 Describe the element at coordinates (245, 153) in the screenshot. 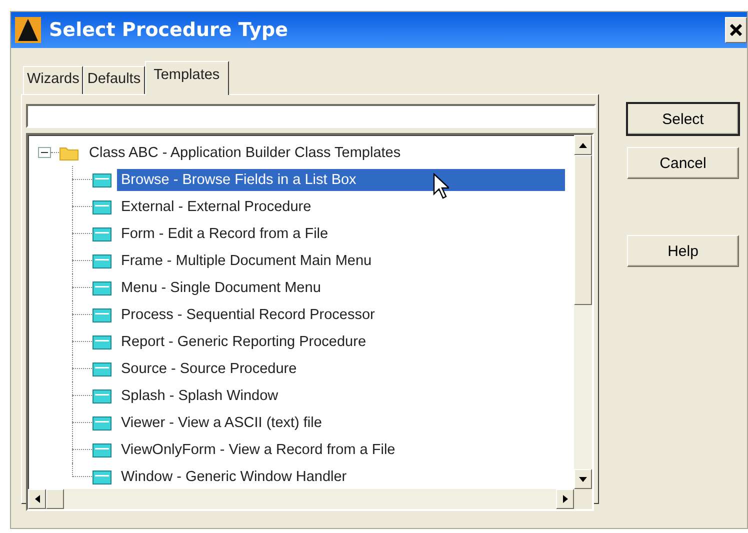

I see `tree-item: Class ABC - Application Builder Class Templates` at that location.